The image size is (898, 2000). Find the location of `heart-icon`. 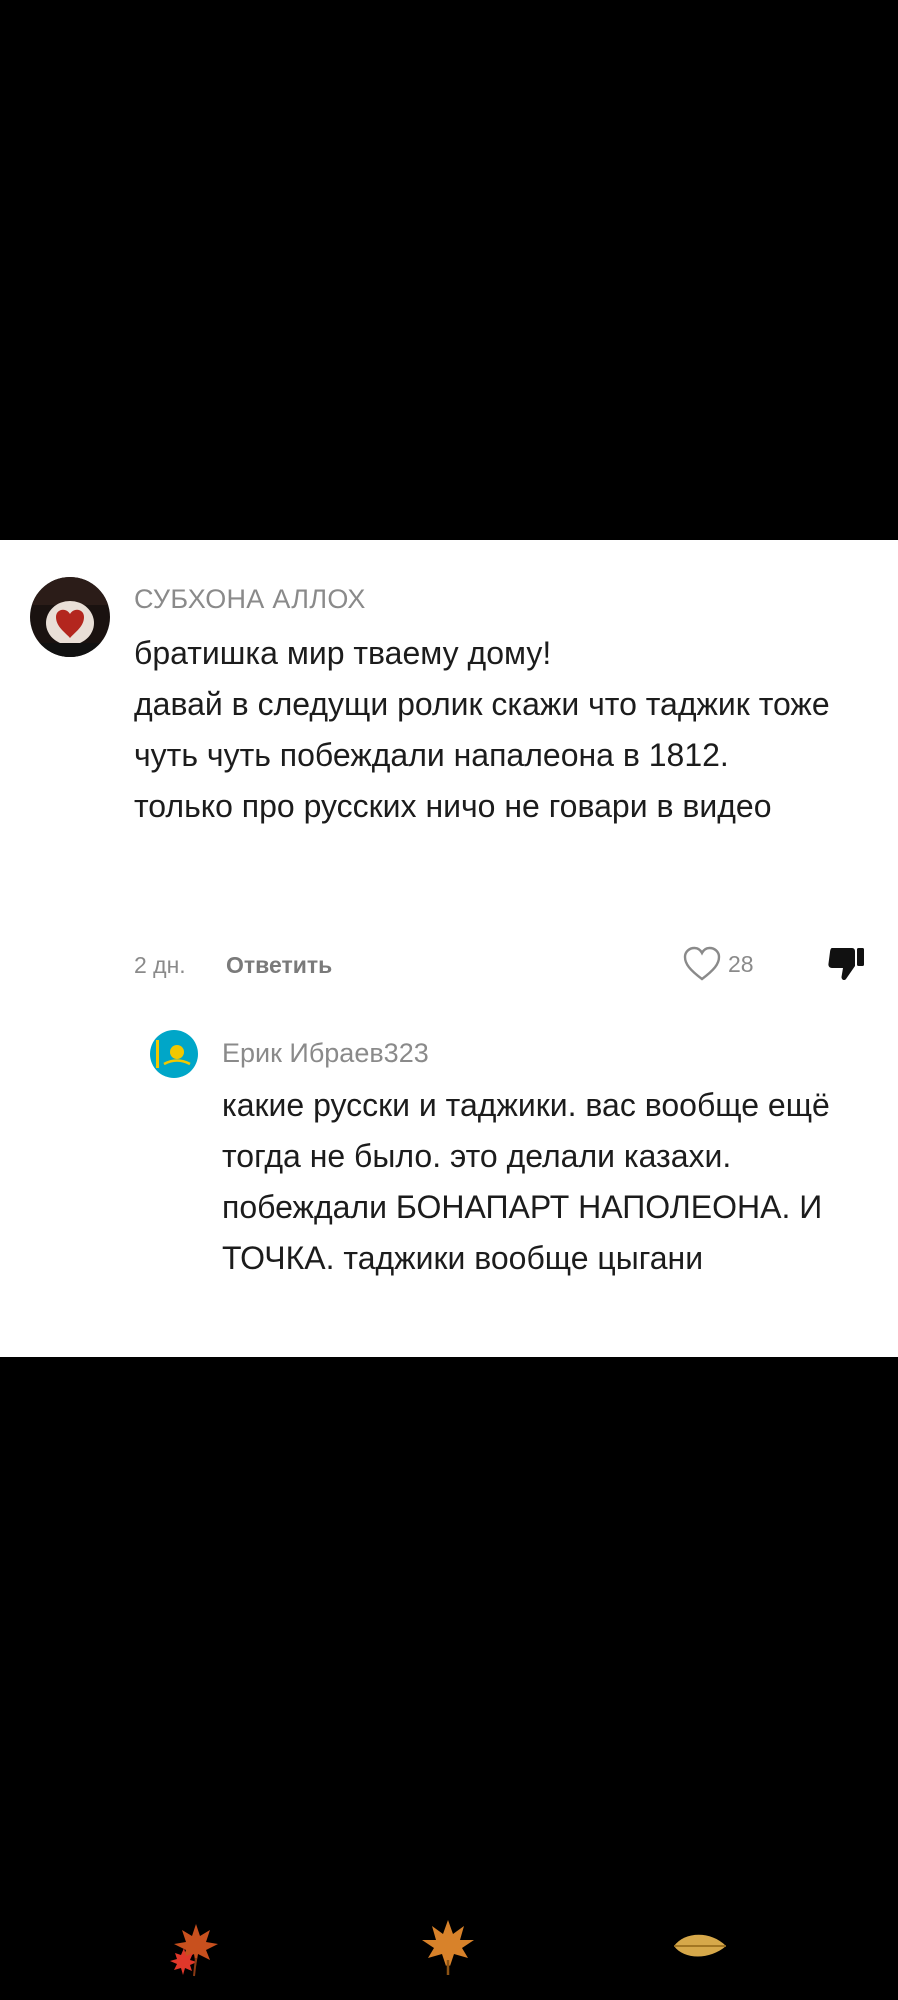

heart-icon is located at coordinates (702, 963).